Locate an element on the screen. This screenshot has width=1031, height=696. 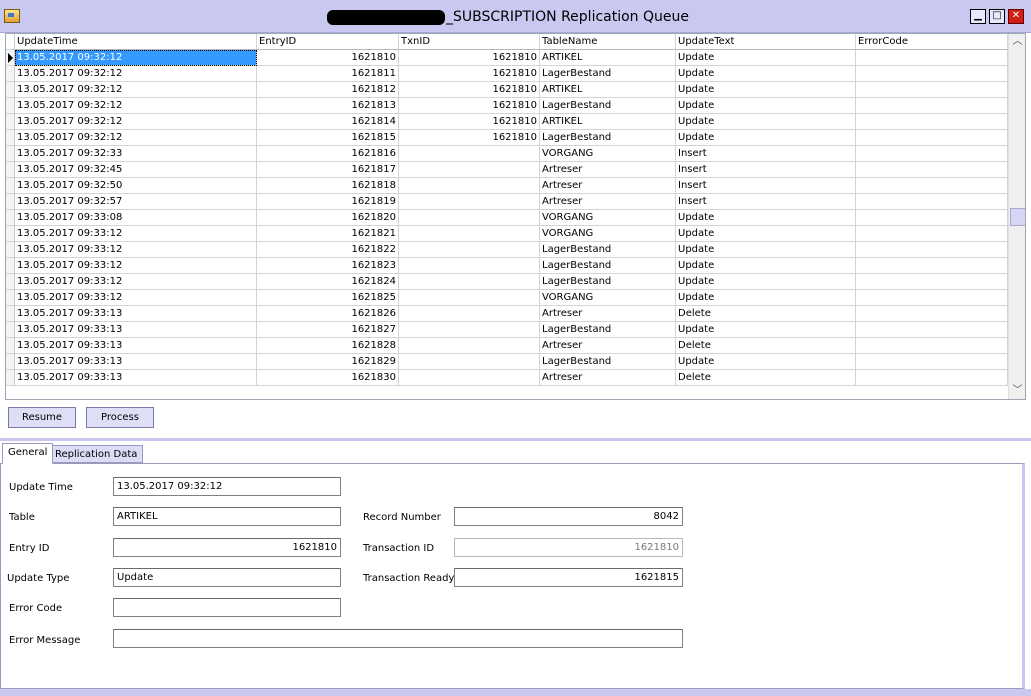
table-cell: 1621818 is located at coordinates (328, 186).